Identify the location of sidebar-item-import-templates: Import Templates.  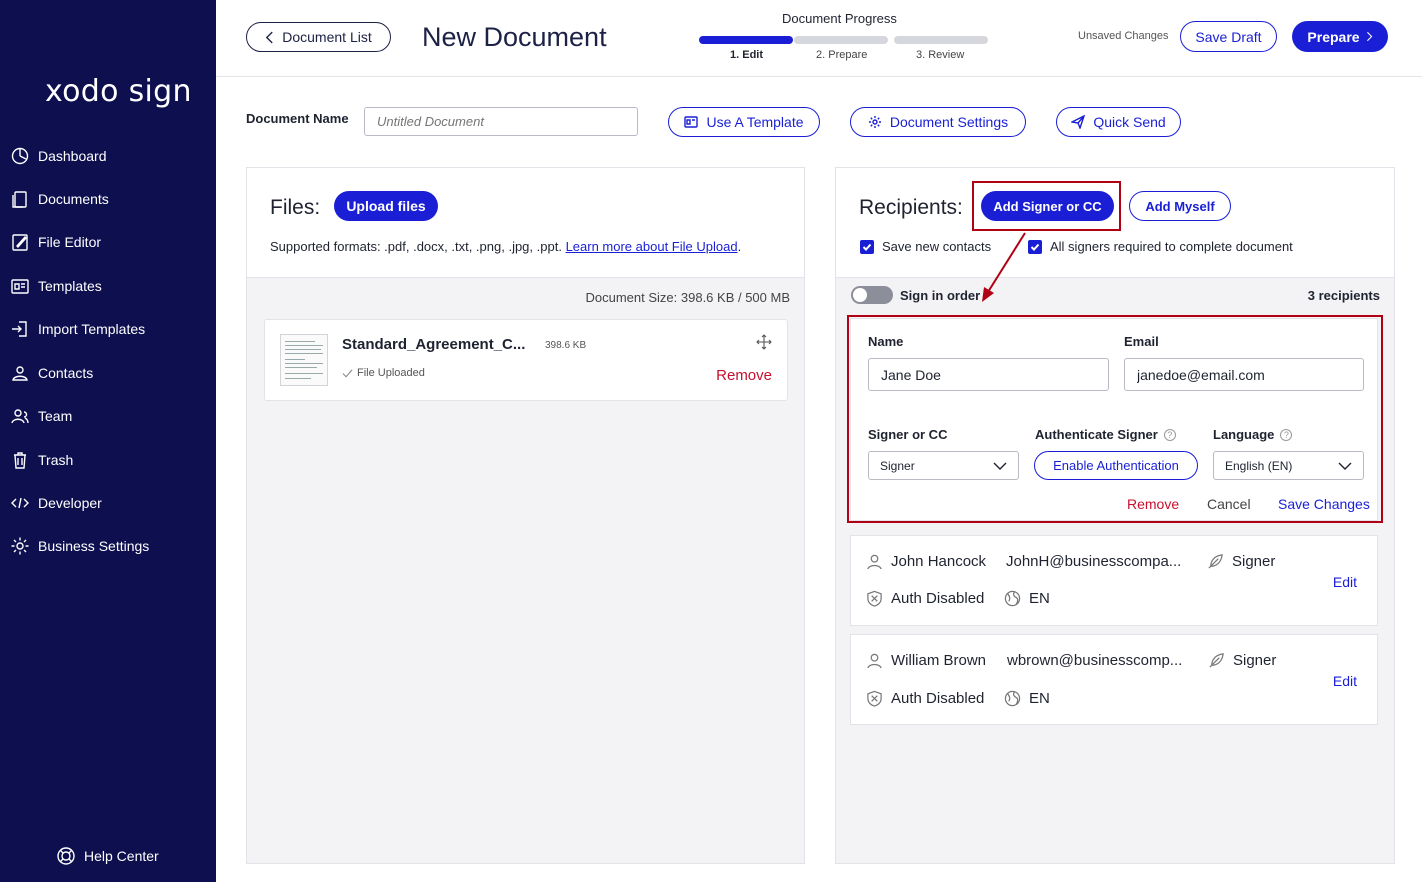
(77, 329).